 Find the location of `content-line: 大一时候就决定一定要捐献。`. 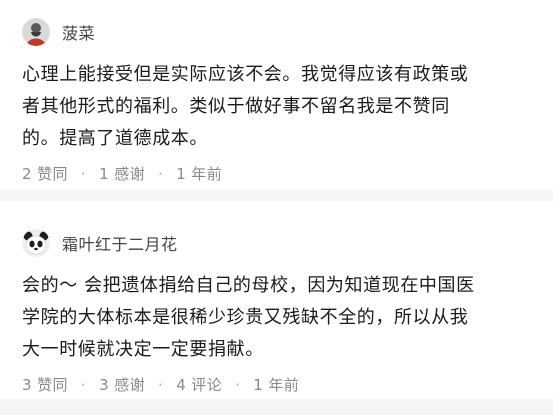

content-line: 大一时候就决定一定要捐献。 is located at coordinates (143, 349).